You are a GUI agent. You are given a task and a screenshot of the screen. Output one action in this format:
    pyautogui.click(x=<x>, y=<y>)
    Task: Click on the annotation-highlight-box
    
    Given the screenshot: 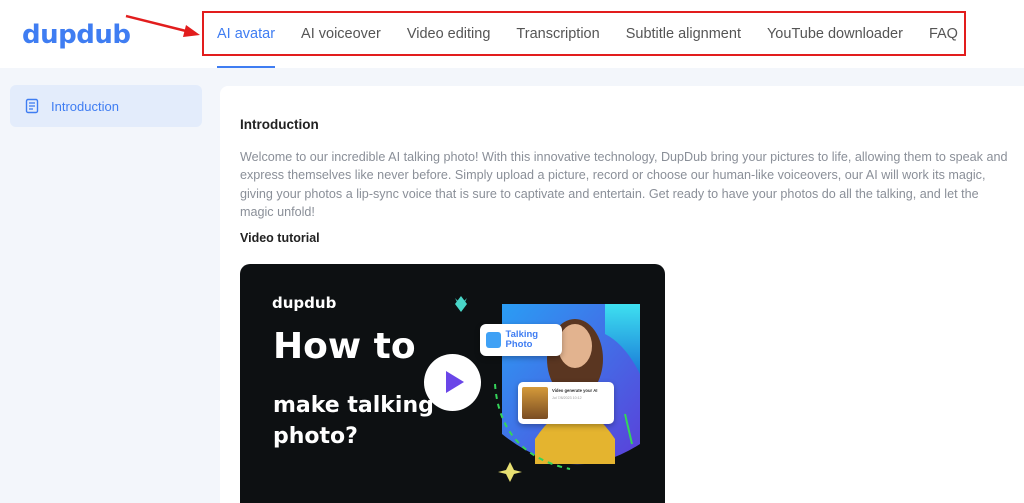 What is the action you would take?
    pyautogui.click(x=584, y=33)
    